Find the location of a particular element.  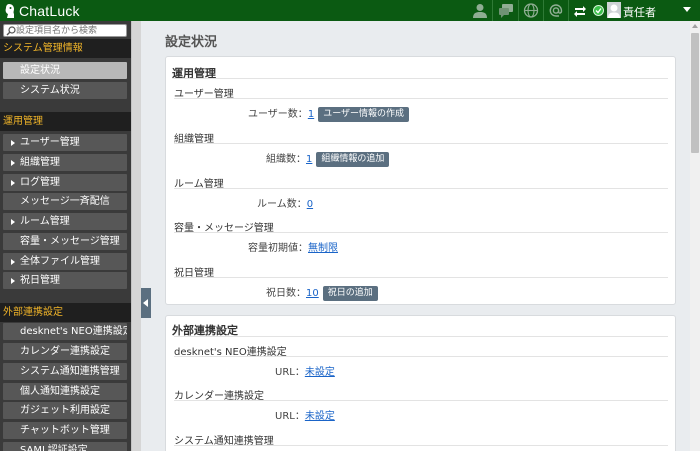

sidebar-item-org-management: 組織管理 is located at coordinates (65, 162).